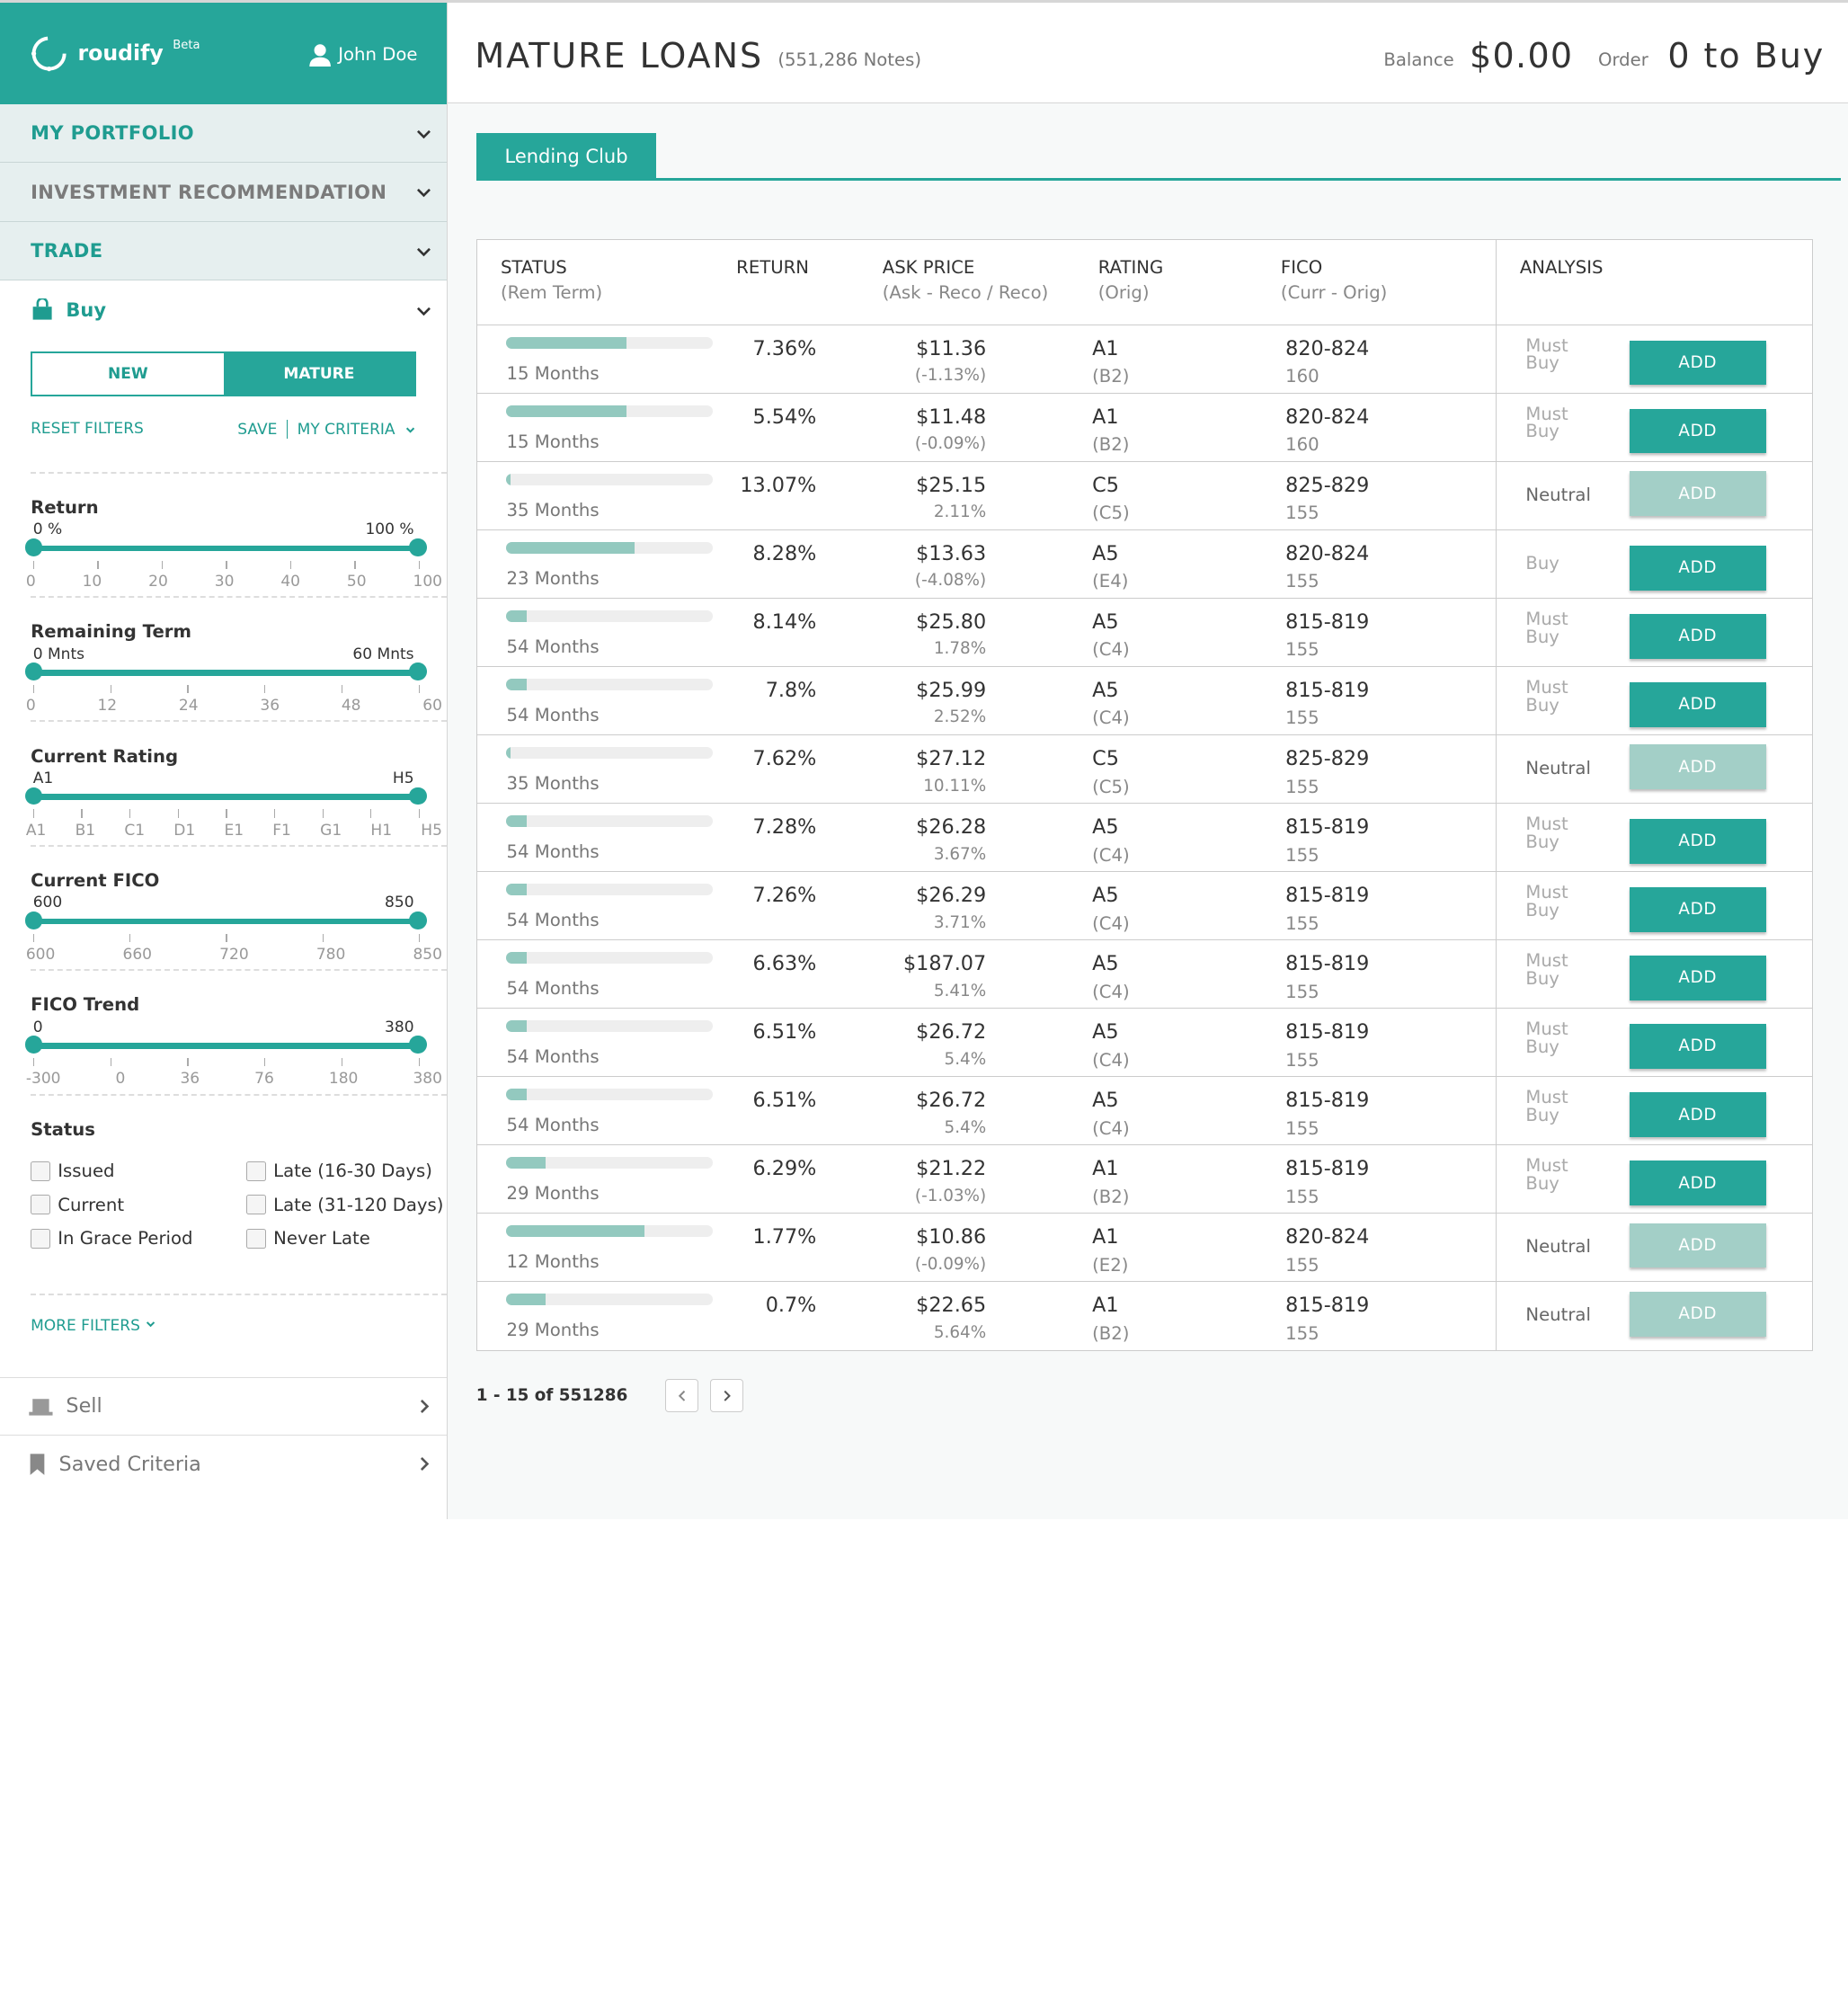 The height and width of the screenshot is (1992, 1848). I want to click on prev-page-button, so click(681, 1396).